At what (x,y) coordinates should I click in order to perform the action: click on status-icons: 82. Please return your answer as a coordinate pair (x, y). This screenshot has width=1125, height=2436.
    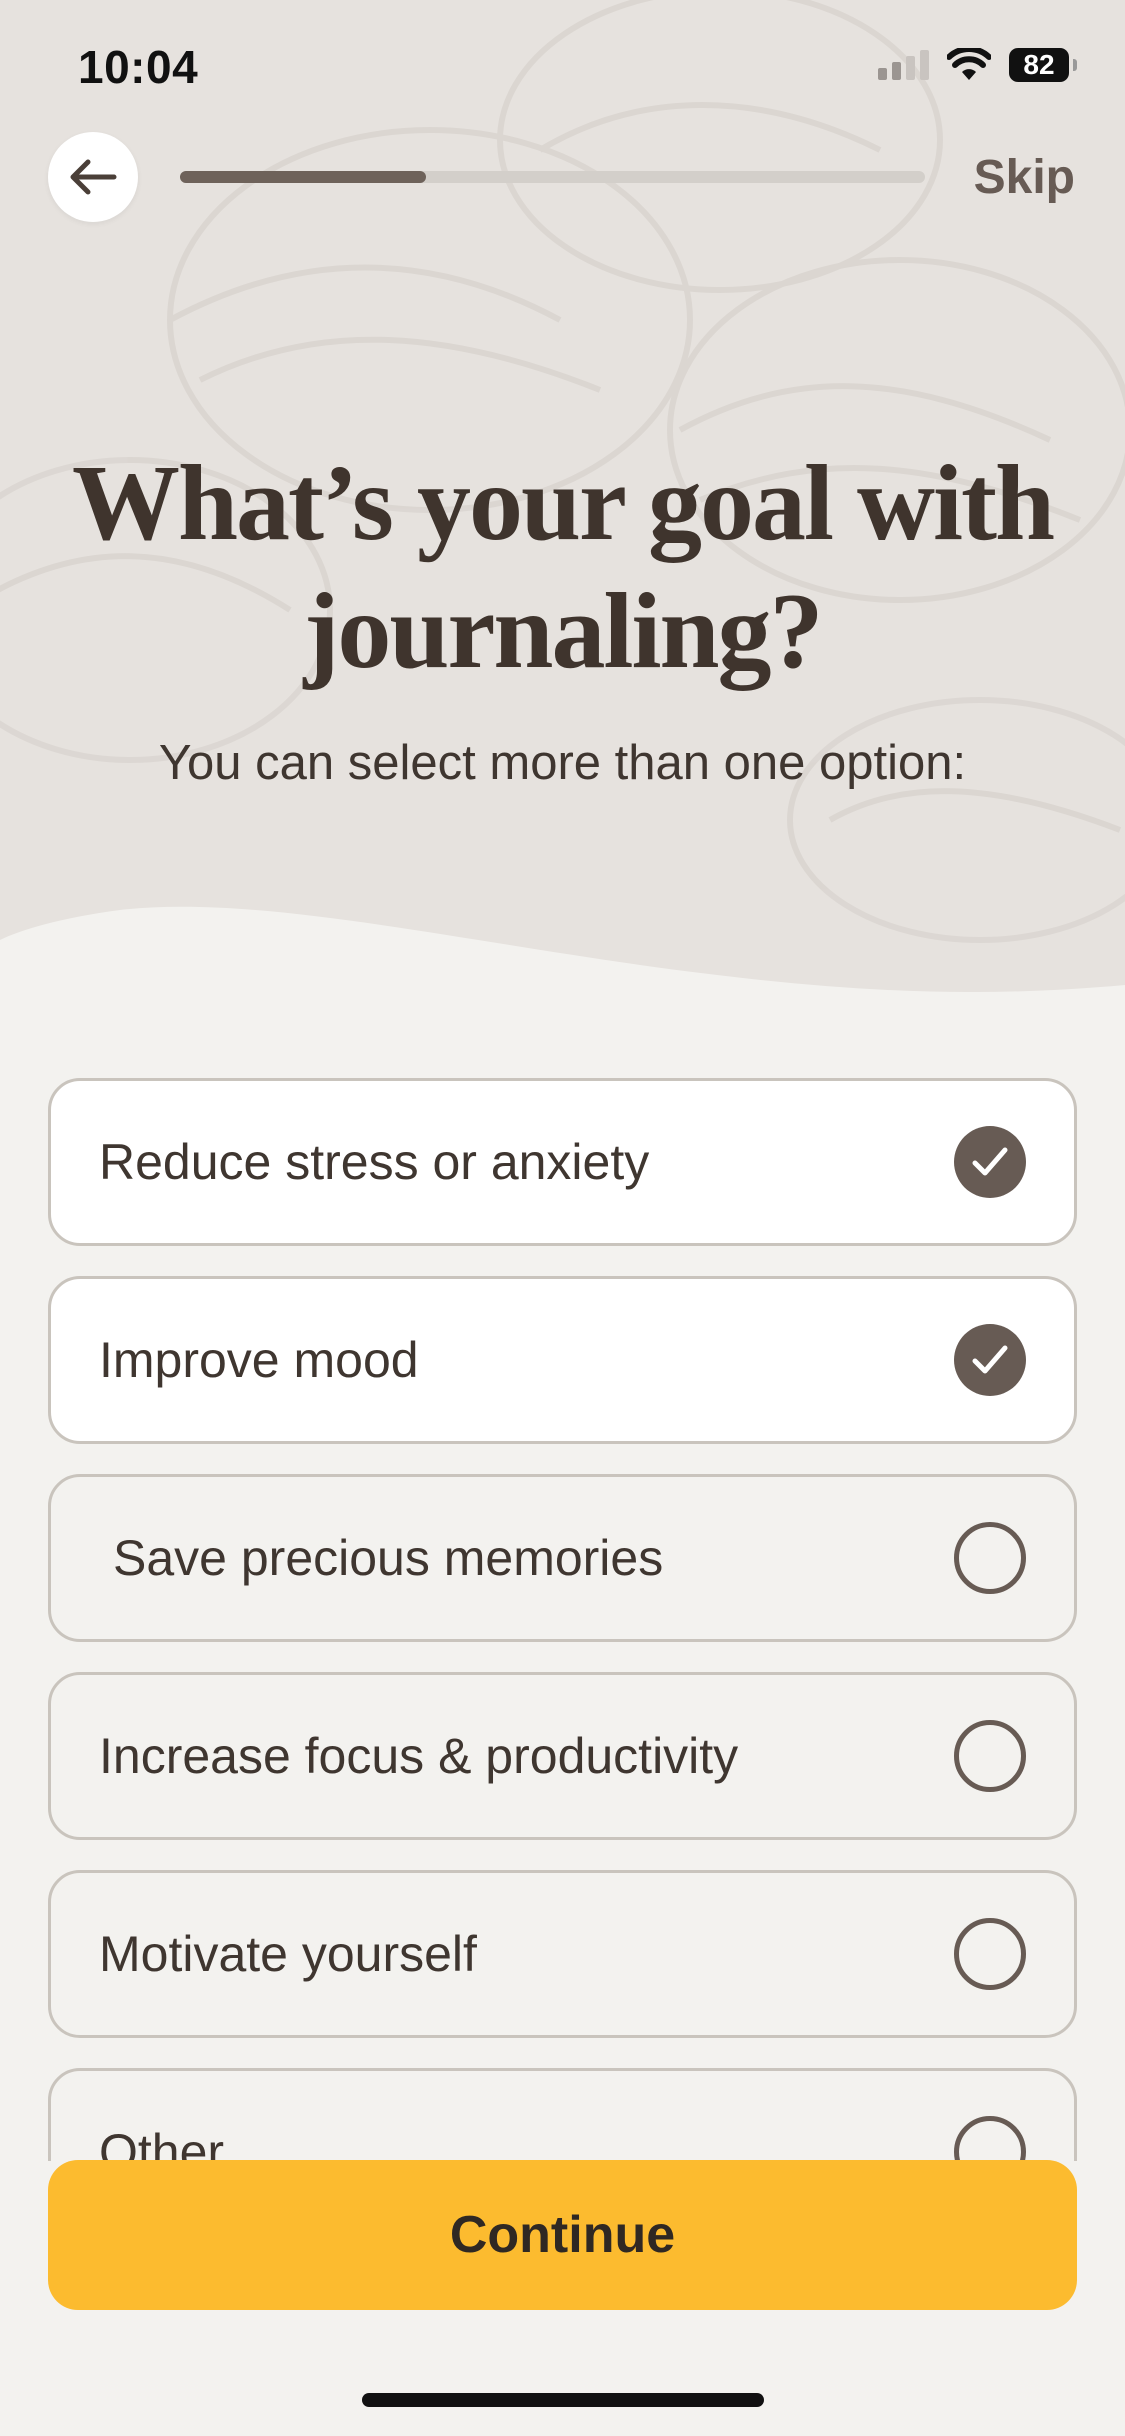
    Looking at the image, I should click on (977, 65).